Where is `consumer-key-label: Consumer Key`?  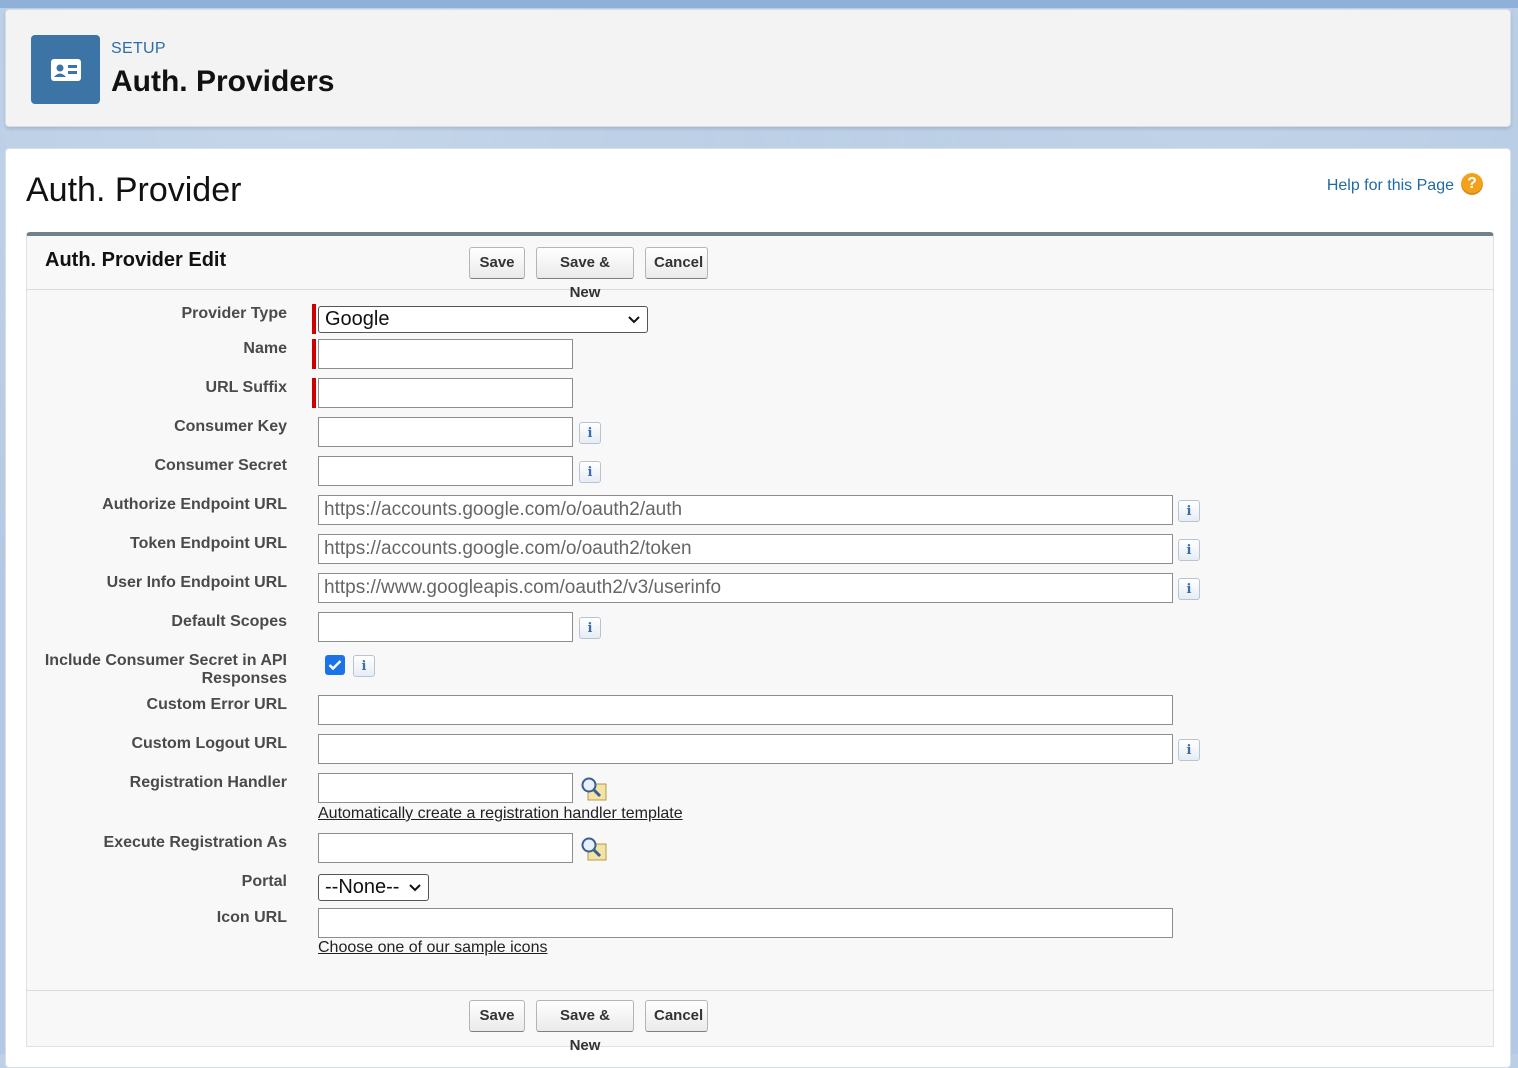
consumer-key-label: Consumer Key is located at coordinates (230, 426).